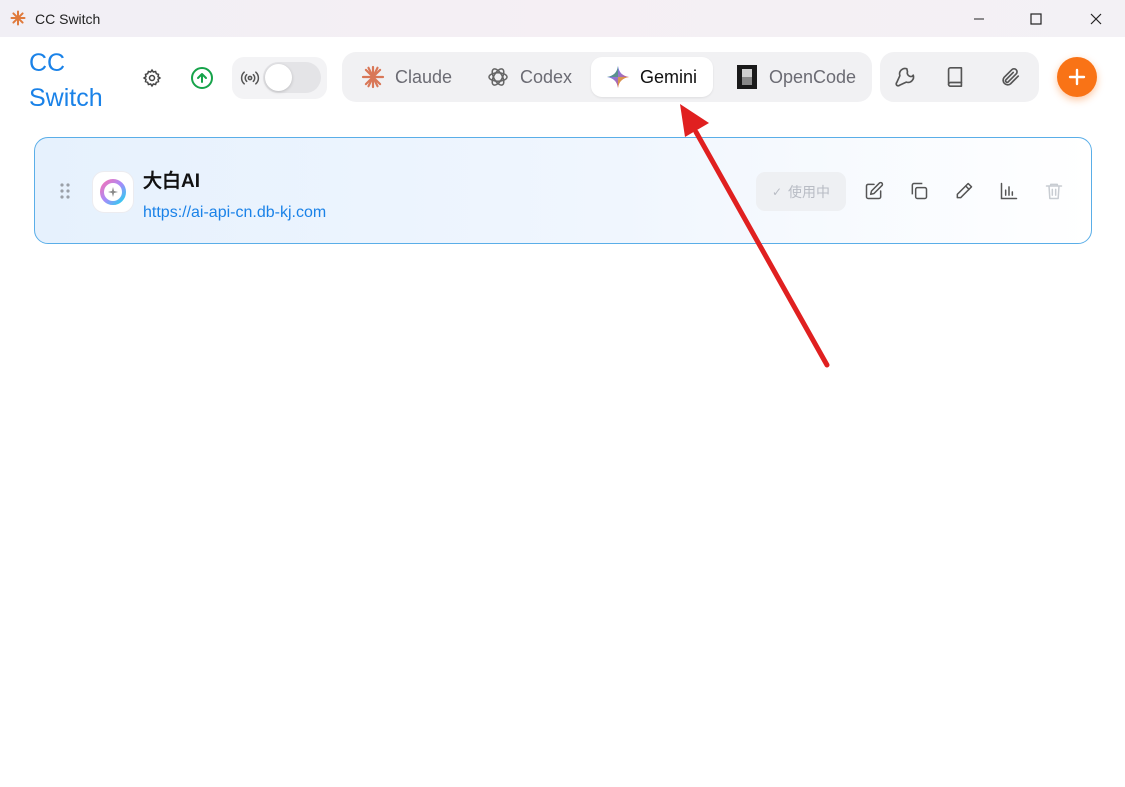  I want to click on paperclip-icon, so click(1011, 76).